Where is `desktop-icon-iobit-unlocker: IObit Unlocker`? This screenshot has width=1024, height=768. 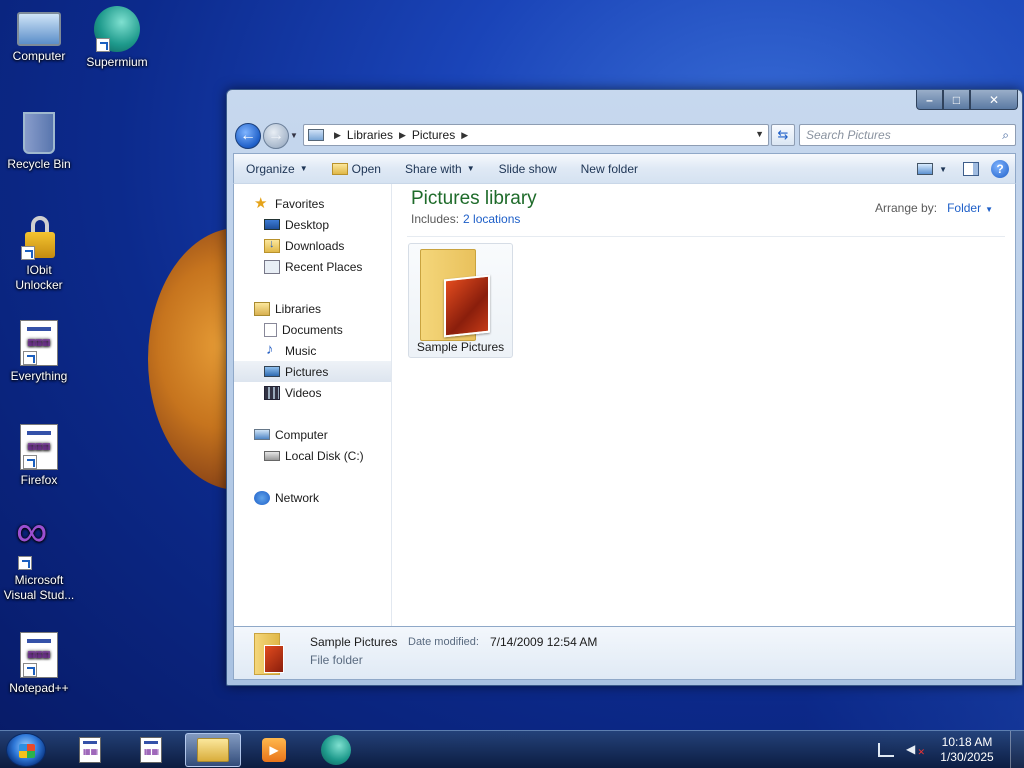 desktop-icon-iobit-unlocker: IObit Unlocker is located at coordinates (39, 254).